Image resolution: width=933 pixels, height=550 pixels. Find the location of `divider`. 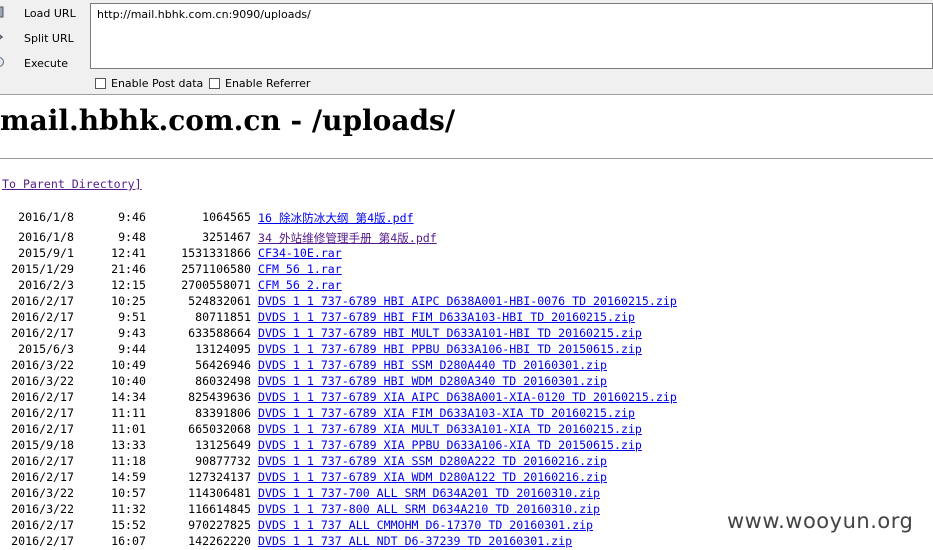

divider is located at coordinates (466, 158).